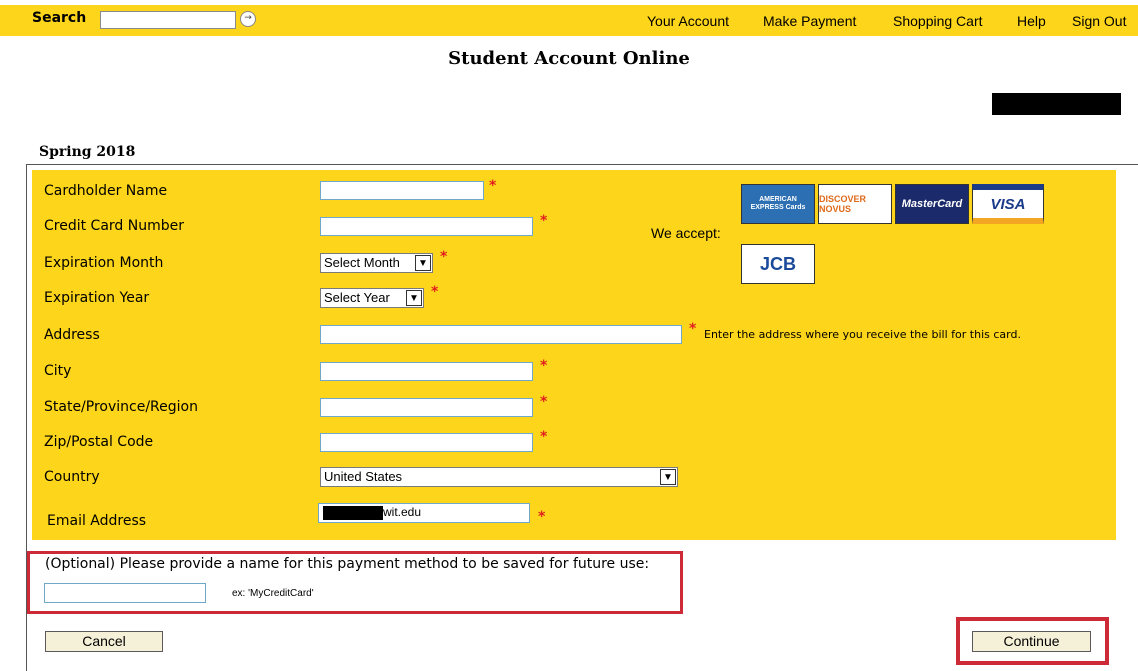 This screenshot has width=1138, height=671. What do you see at coordinates (688, 21) in the screenshot?
I see `nav-your-account: Your Account` at bounding box center [688, 21].